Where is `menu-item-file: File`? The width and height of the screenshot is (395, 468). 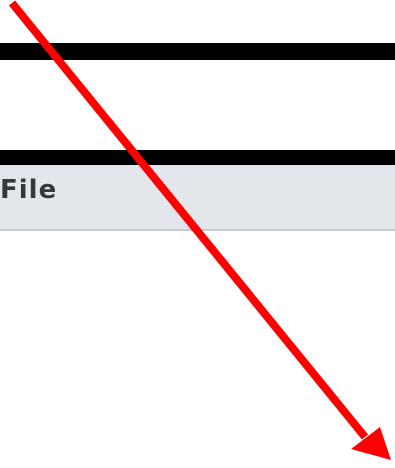
menu-item-file: File is located at coordinates (28, 190).